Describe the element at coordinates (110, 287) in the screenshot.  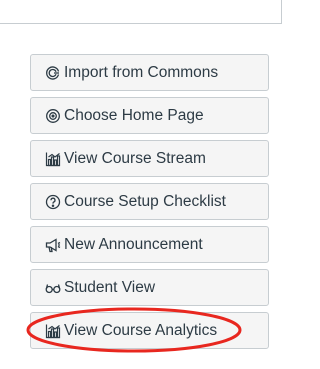
I see `student-view-label: Student View` at that location.